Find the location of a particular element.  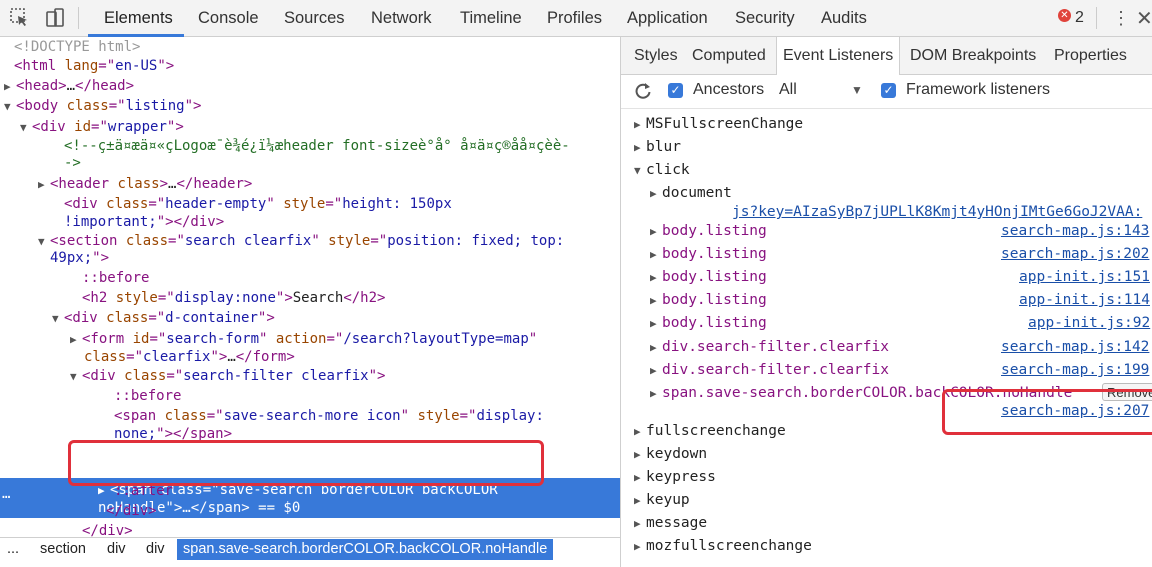

event-type-item: ▶ message is located at coordinates (670, 523).